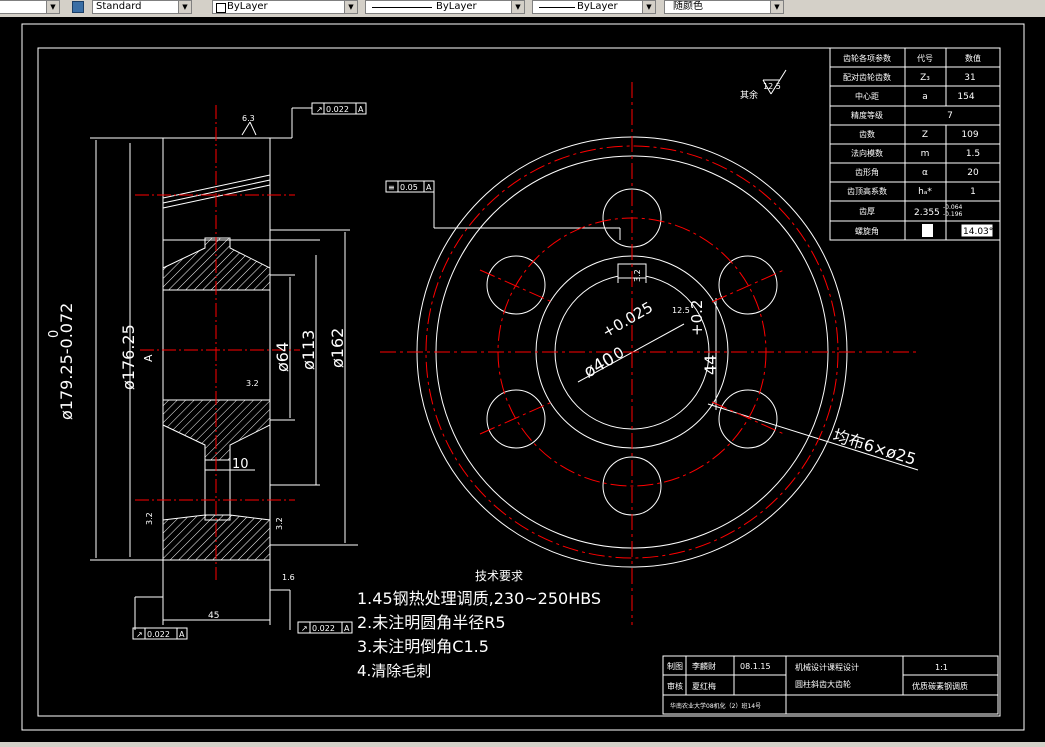 Image resolution: width=1045 pixels, height=747 pixels. What do you see at coordinates (704, 666) in the screenshot?
I see `tb-name-1: 李麟财` at bounding box center [704, 666].